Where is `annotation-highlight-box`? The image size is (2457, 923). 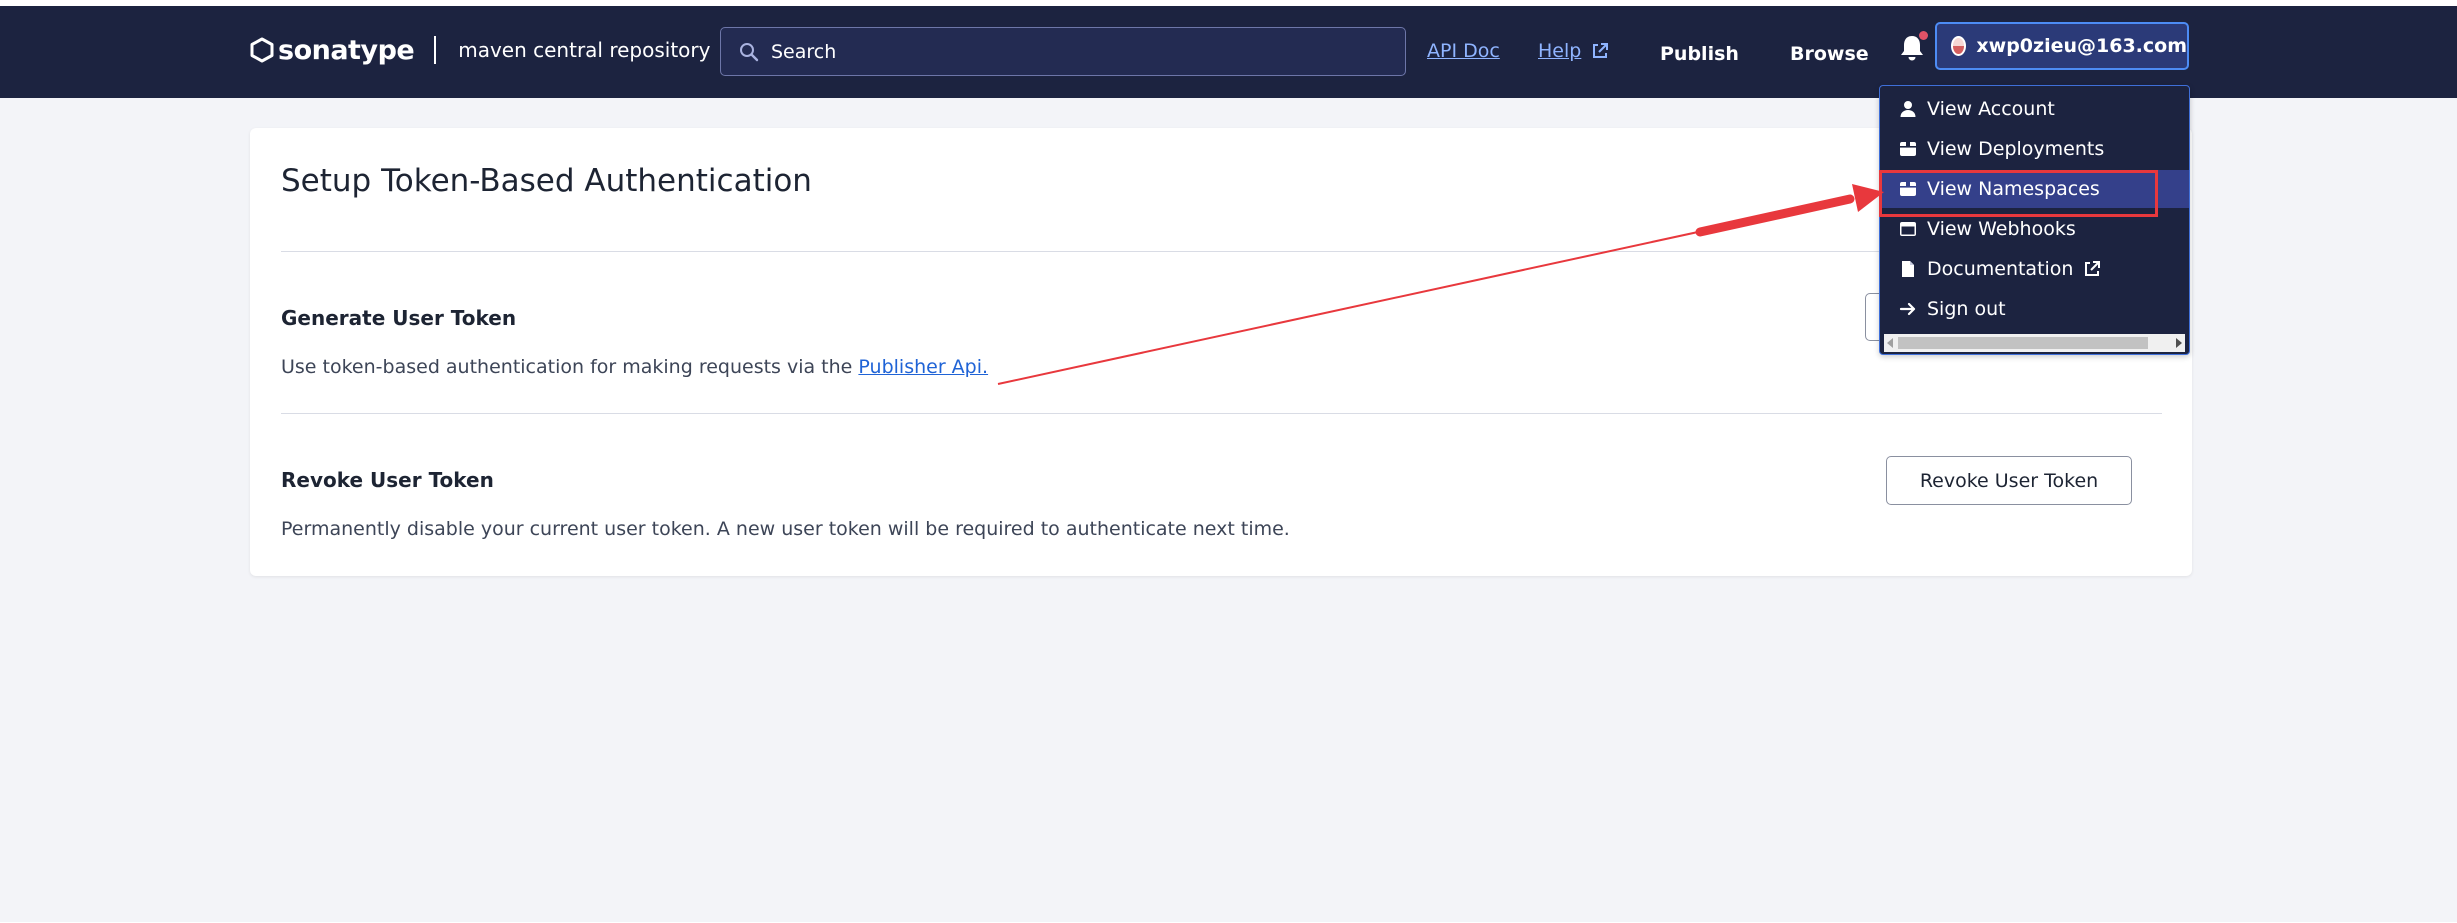 annotation-highlight-box is located at coordinates (2018, 193).